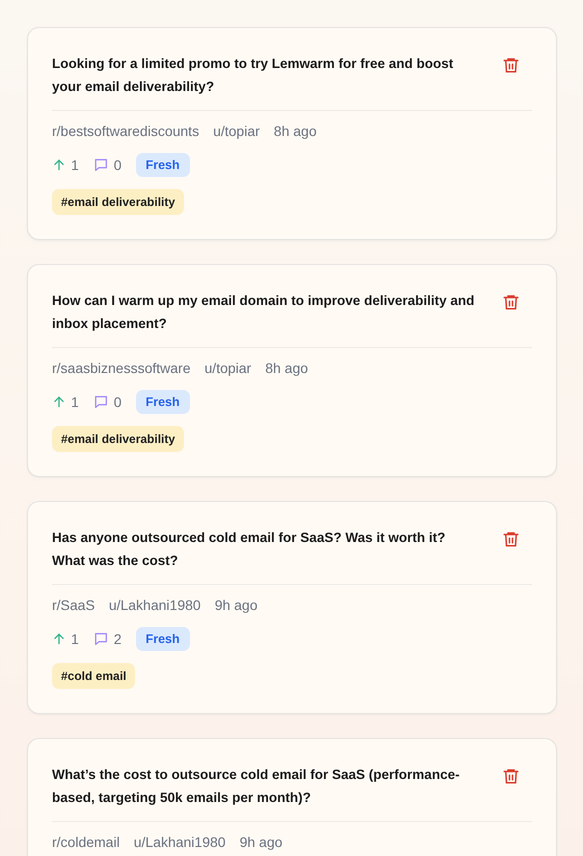  I want to click on tag: #cold email, so click(94, 676).